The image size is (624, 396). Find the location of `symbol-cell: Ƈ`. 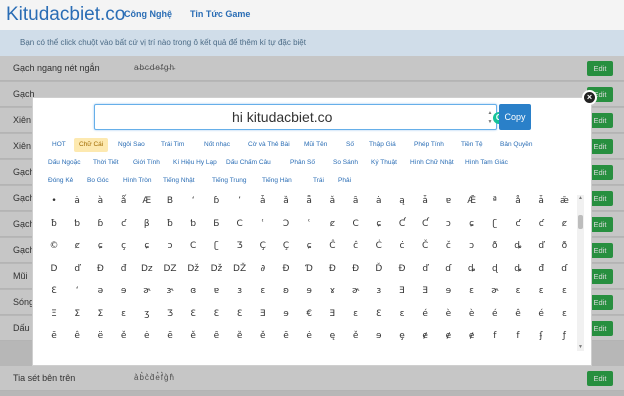

symbol-cell: Ƈ is located at coordinates (425, 224).